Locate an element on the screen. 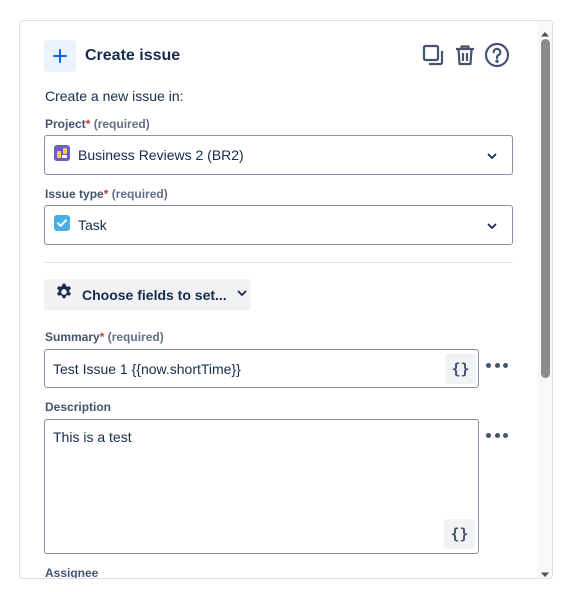 The width and height of the screenshot is (572, 592). summary-value: Test Issue 1 {{now.shortTime}} is located at coordinates (147, 369).